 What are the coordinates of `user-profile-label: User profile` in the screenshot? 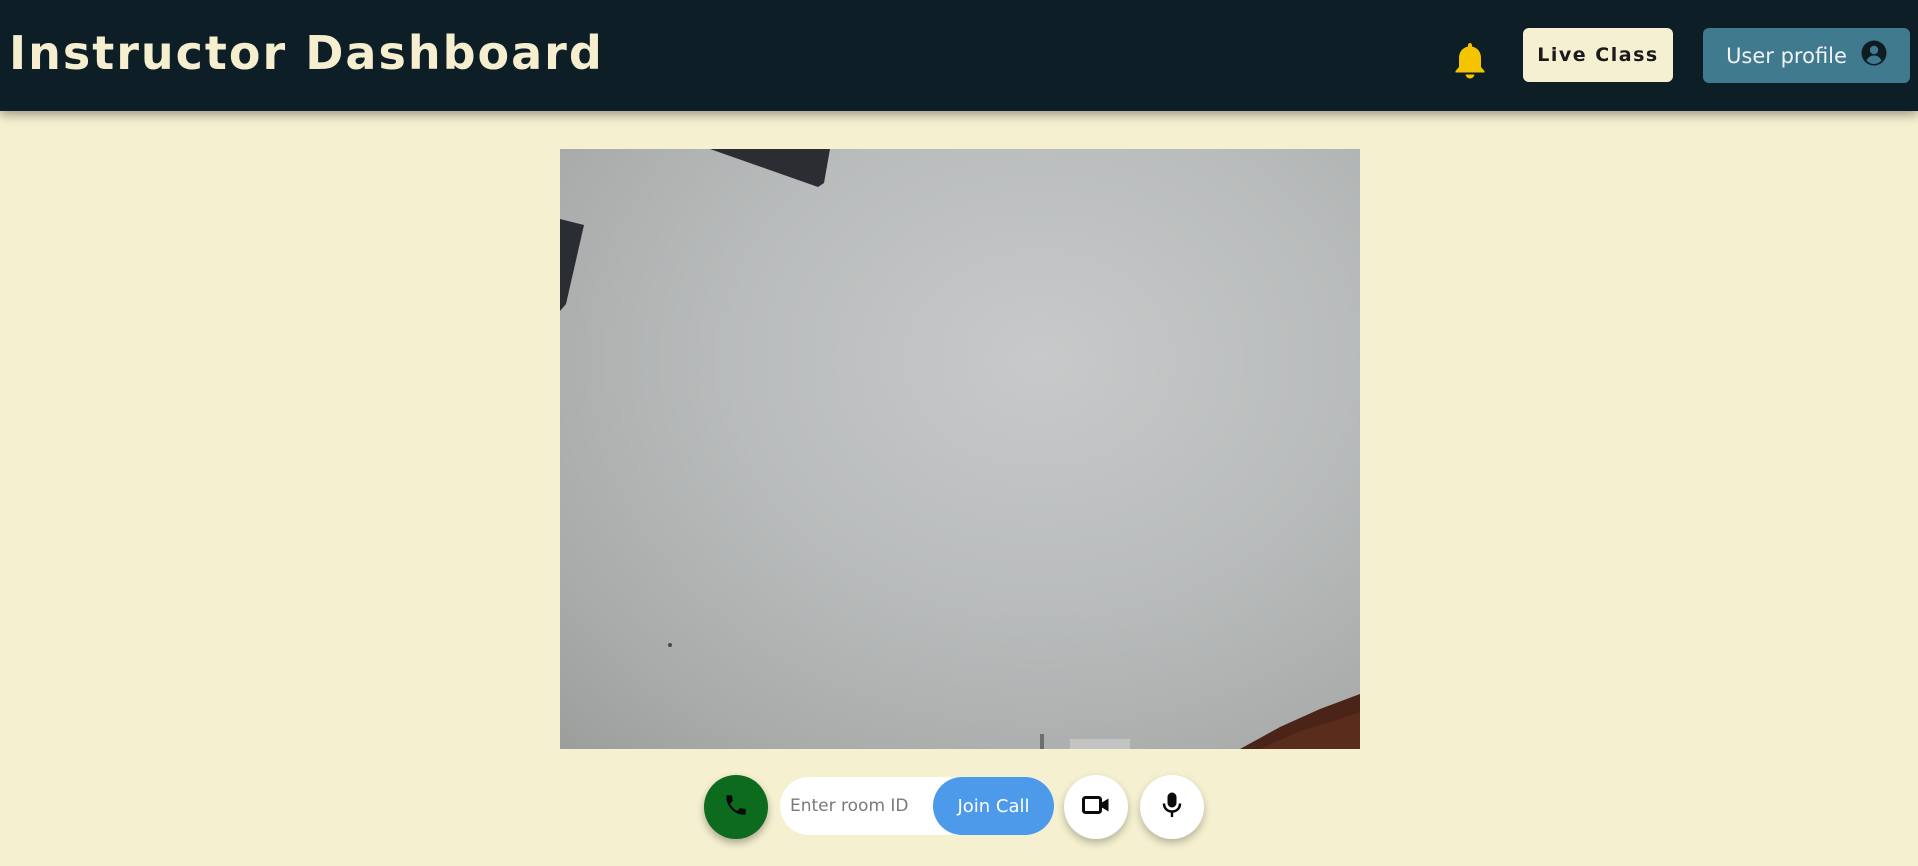 It's located at (1786, 55).